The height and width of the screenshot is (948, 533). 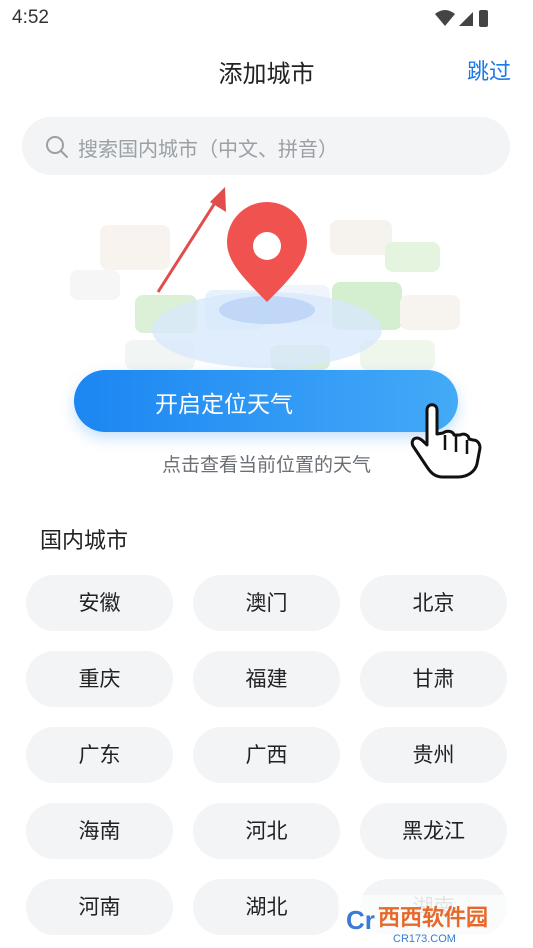 What do you see at coordinates (266, 603) in the screenshot?
I see `city-chip: 澳门` at bounding box center [266, 603].